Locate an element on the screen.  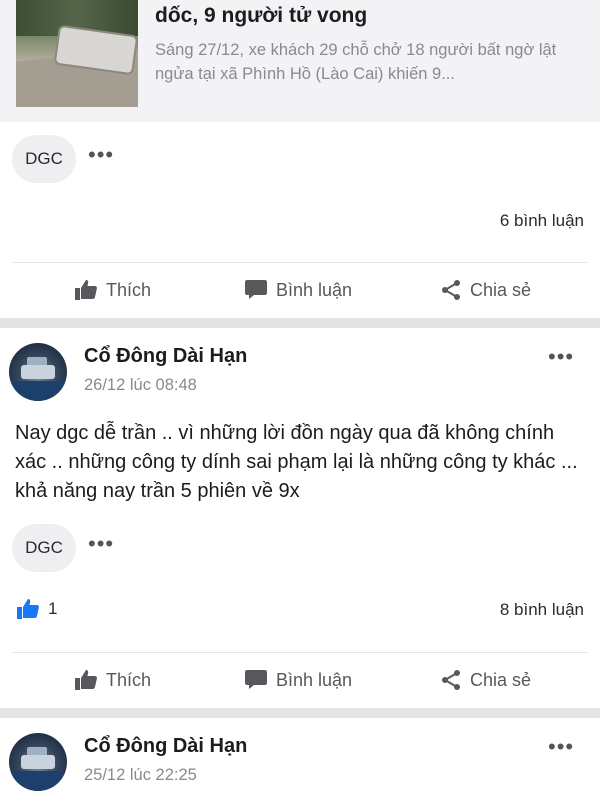
preview-thumbnail is located at coordinates (77, 53).